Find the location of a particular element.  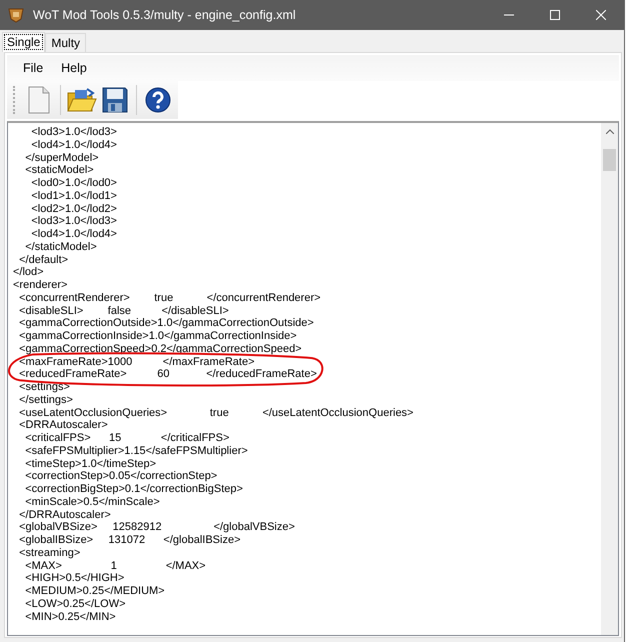

help-icon is located at coordinates (158, 100).